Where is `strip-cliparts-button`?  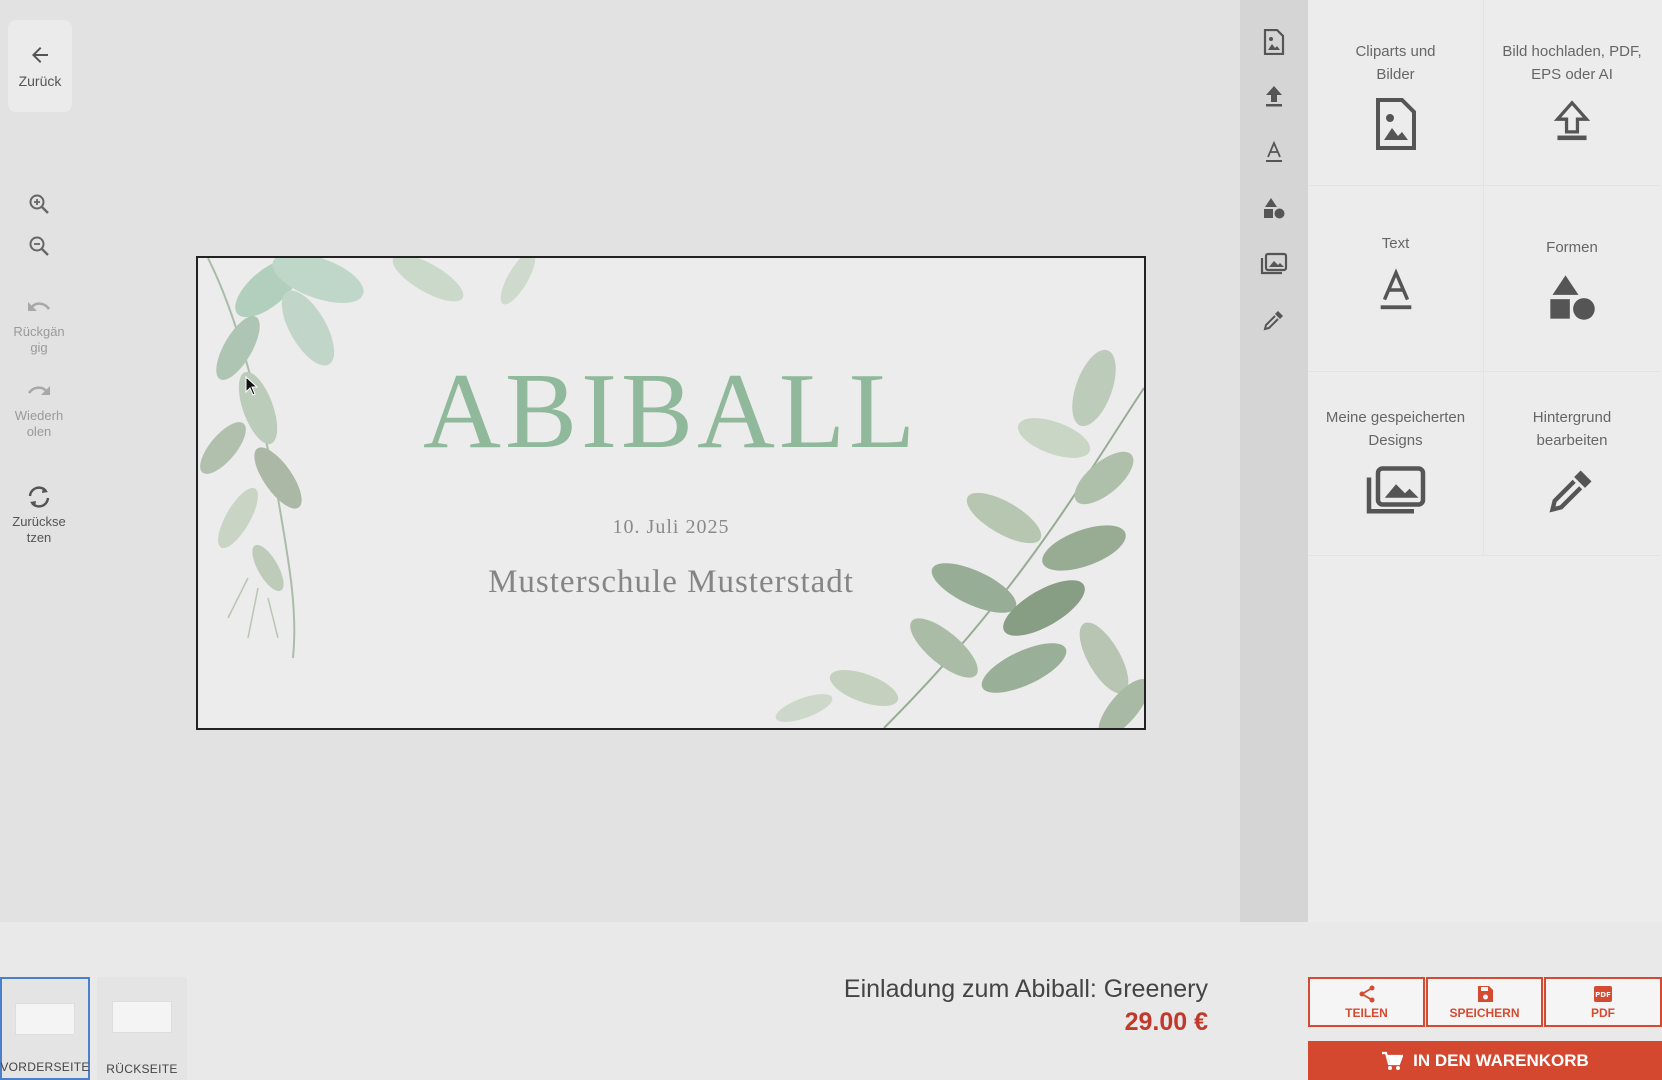 strip-cliparts-button is located at coordinates (1274, 42).